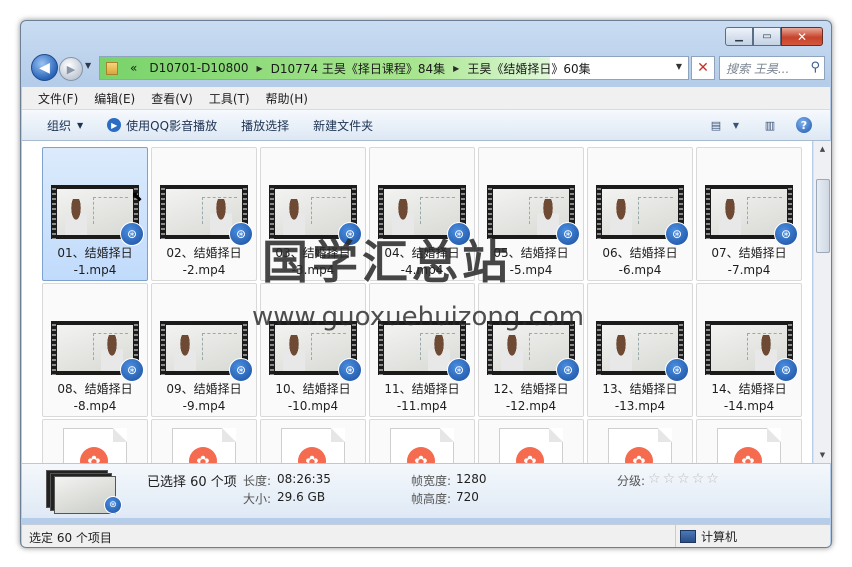  What do you see at coordinates (287, 98) in the screenshot?
I see `menu-help: 帮助(H)` at bounding box center [287, 98].